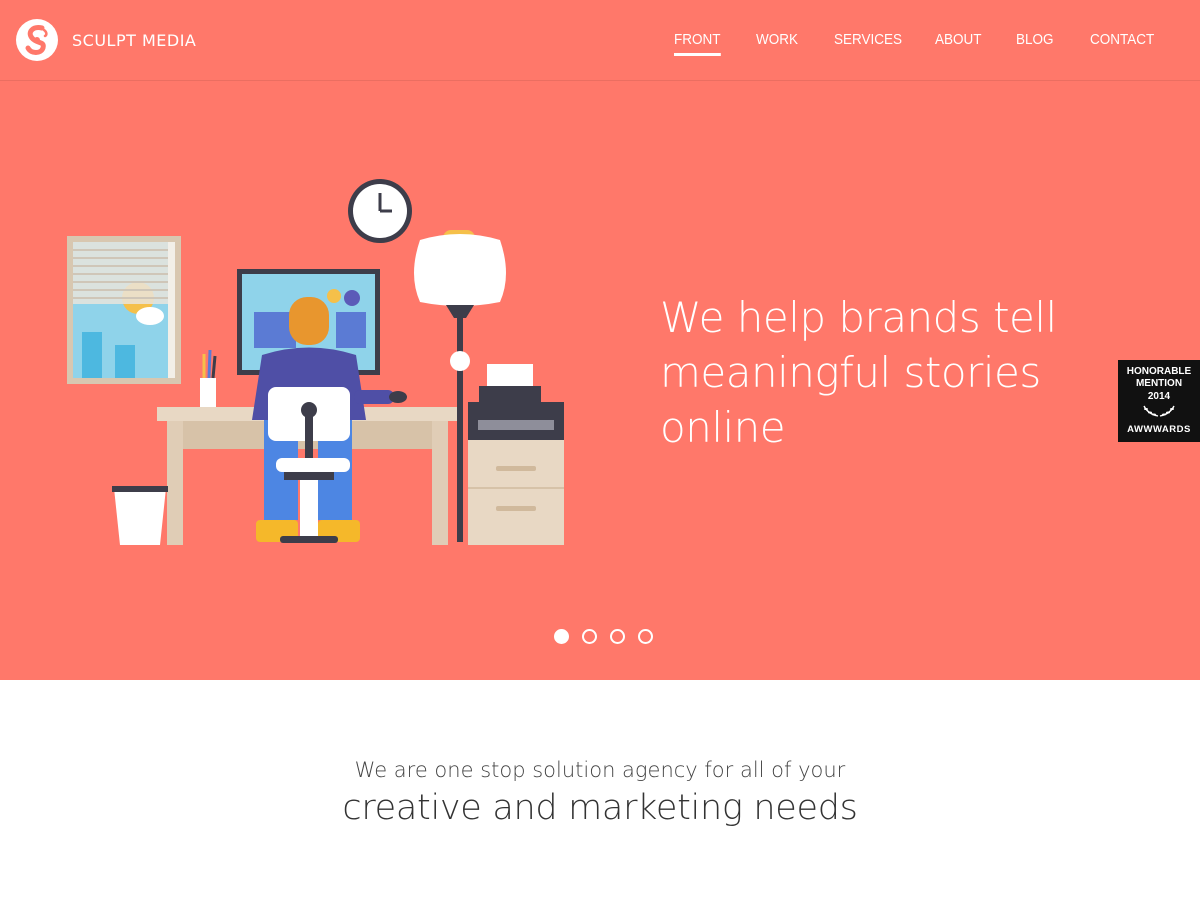 The image size is (1200, 900). Describe the element at coordinates (600, 808) in the screenshot. I see `intro-heading: creative and marketing needs` at that location.